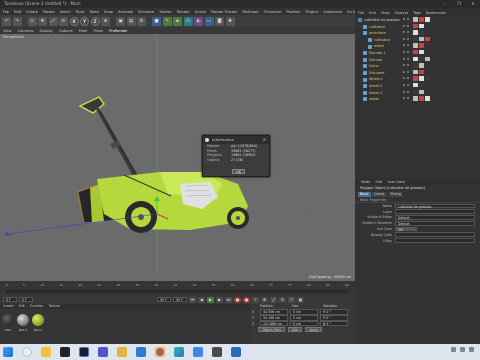  Describe the element at coordinates (385, 13) in the screenshot. I see `object-menu-view: View` at that location.